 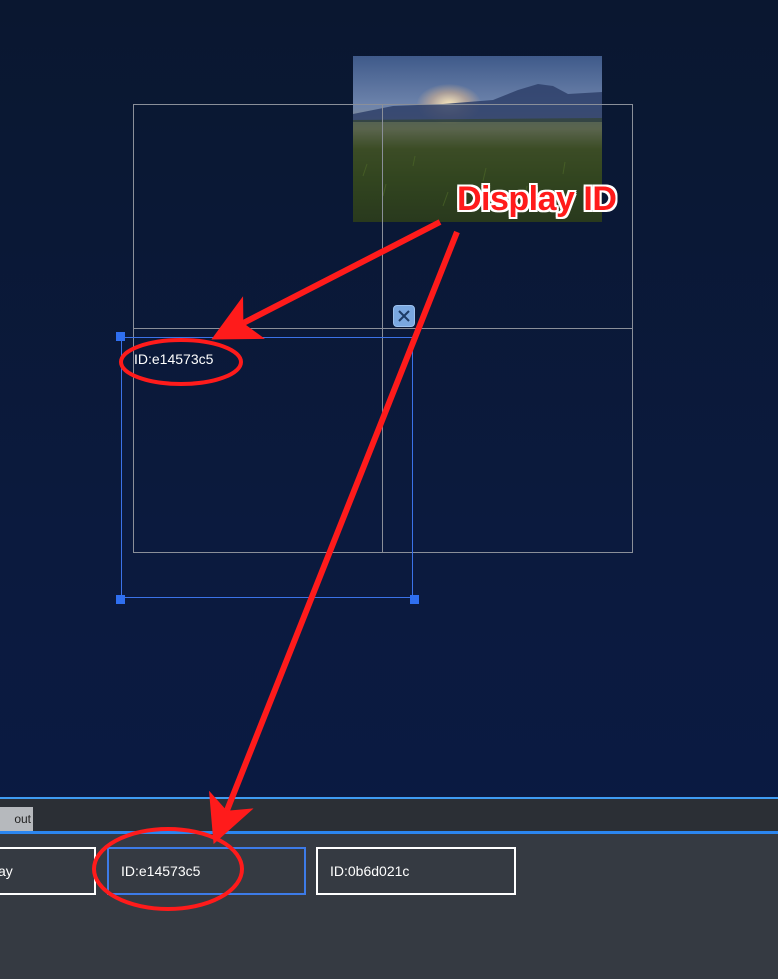 What do you see at coordinates (326, 279) in the screenshot?
I see `annotation-arrow-to-label` at bounding box center [326, 279].